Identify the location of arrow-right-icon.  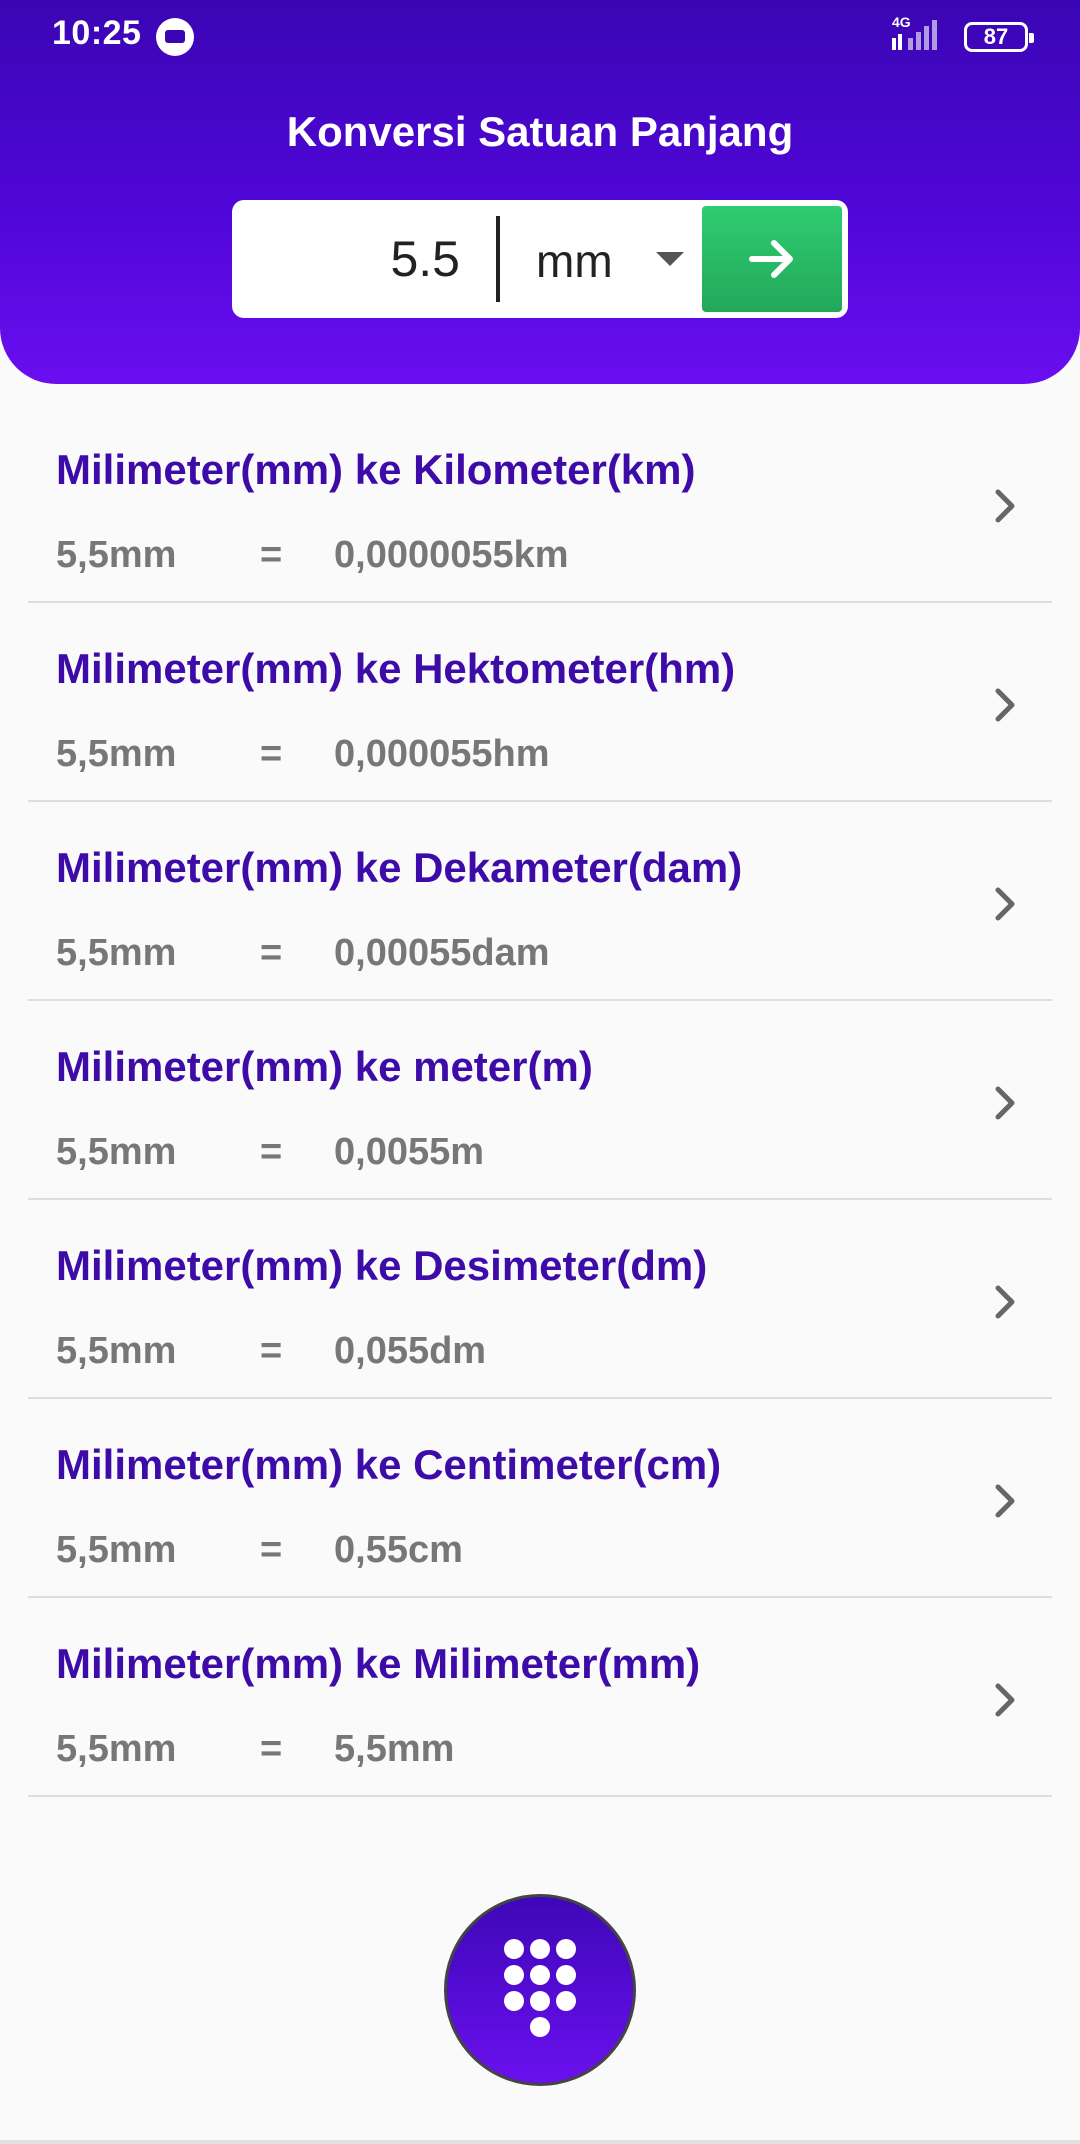
(771, 259).